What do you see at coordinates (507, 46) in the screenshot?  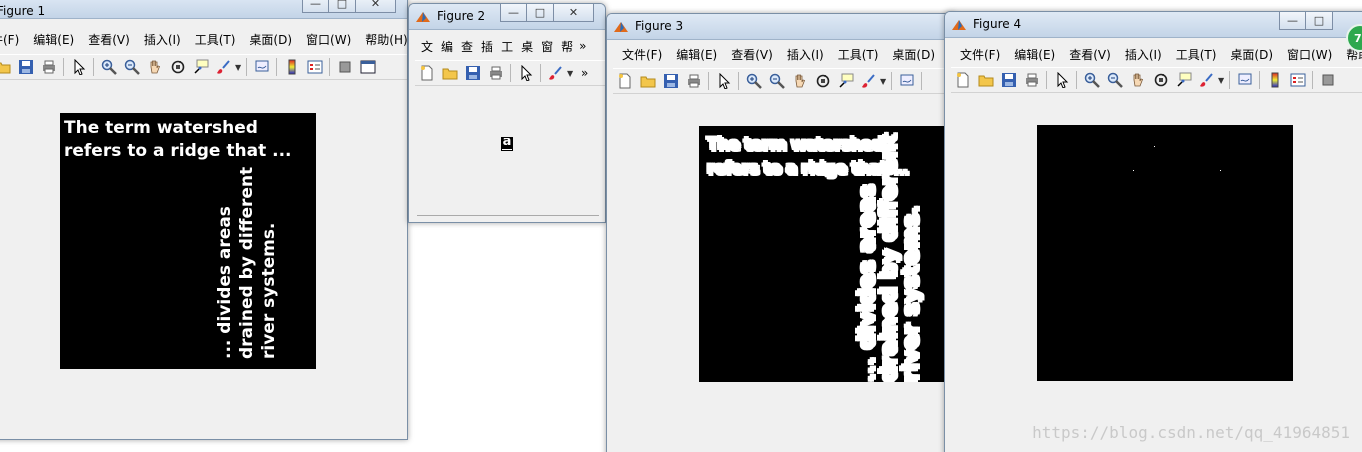 I see `menu-tools: 工` at bounding box center [507, 46].